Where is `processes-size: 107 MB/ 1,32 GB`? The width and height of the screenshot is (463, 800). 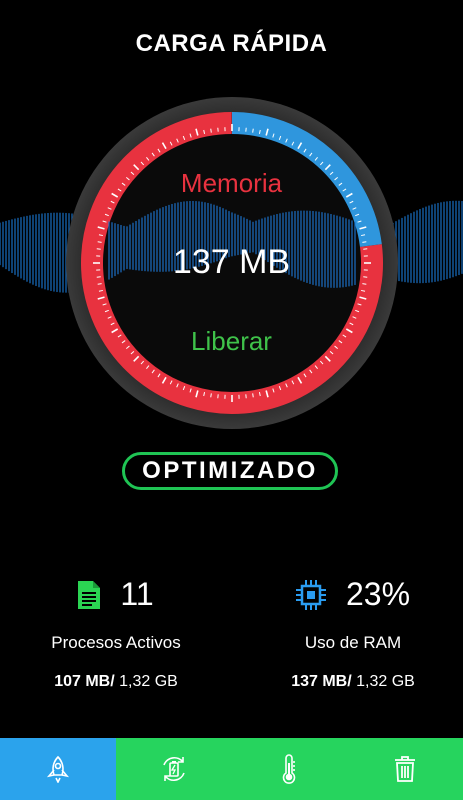
processes-size: 107 MB/ 1,32 GB is located at coordinates (116, 682).